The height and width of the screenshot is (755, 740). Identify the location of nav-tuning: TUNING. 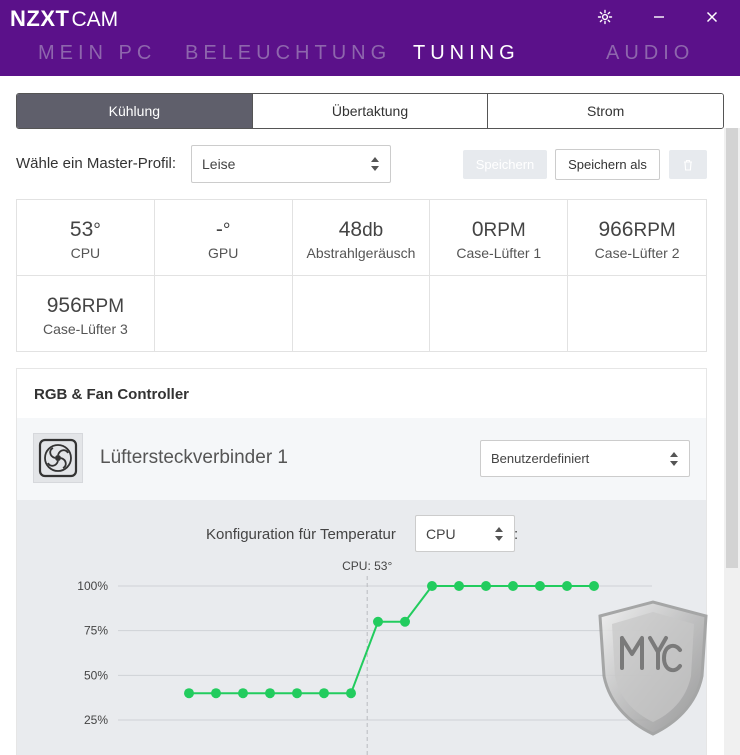
(466, 53).